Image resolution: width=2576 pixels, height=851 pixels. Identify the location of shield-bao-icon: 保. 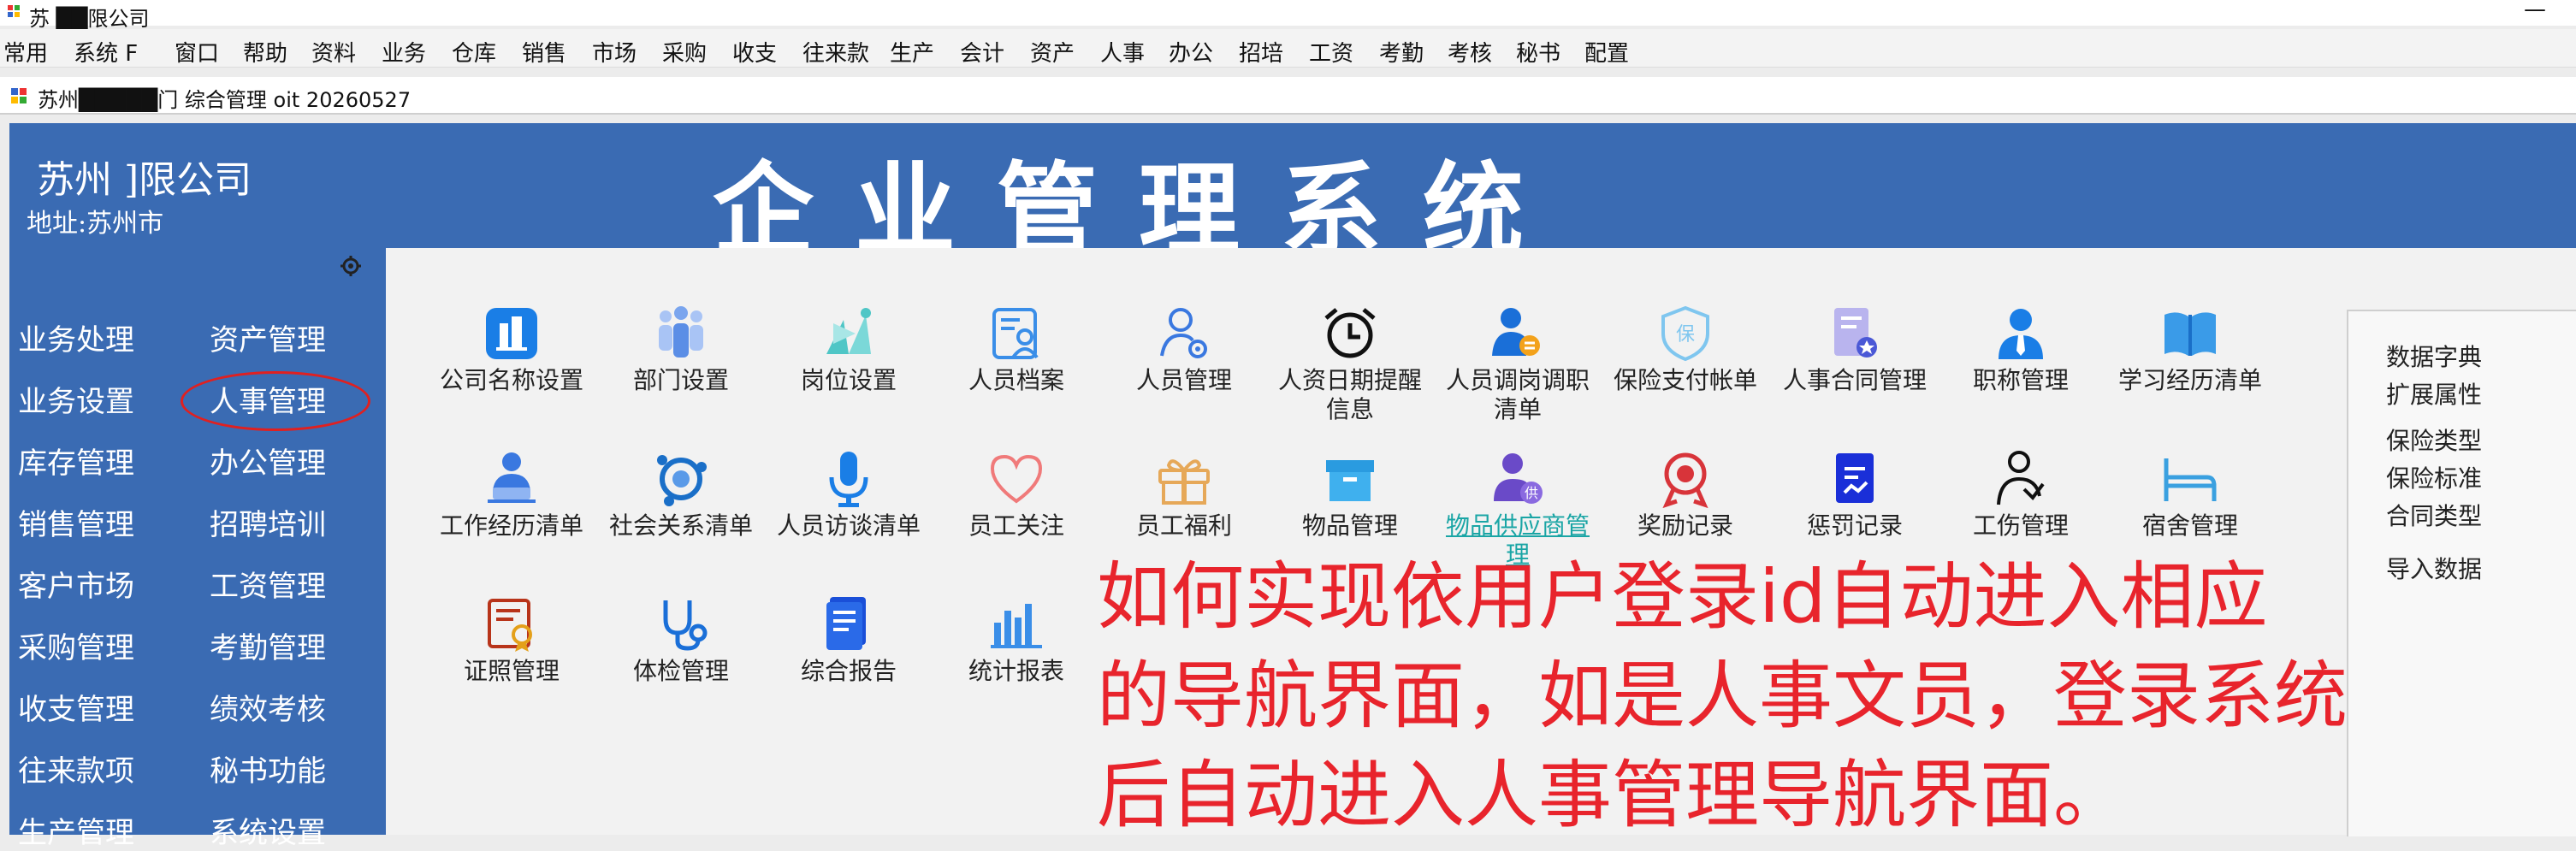
(1685, 333).